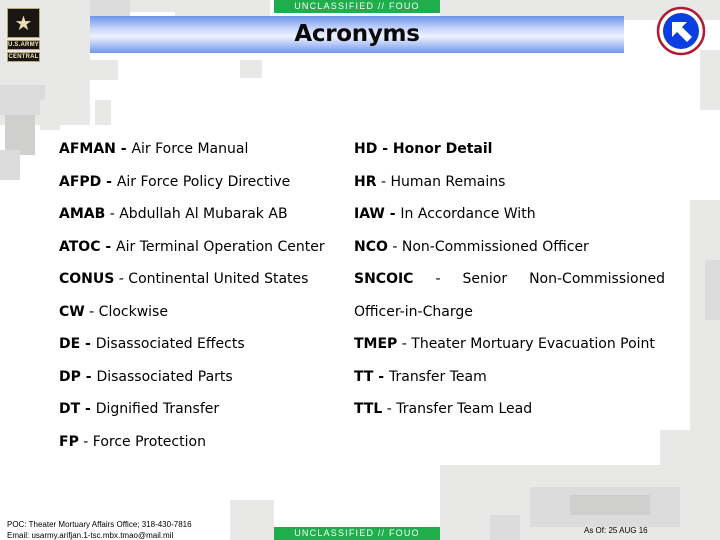 The image size is (720, 540). I want to click on acronym-meaning: Air Force Policy Directive, so click(203, 181).